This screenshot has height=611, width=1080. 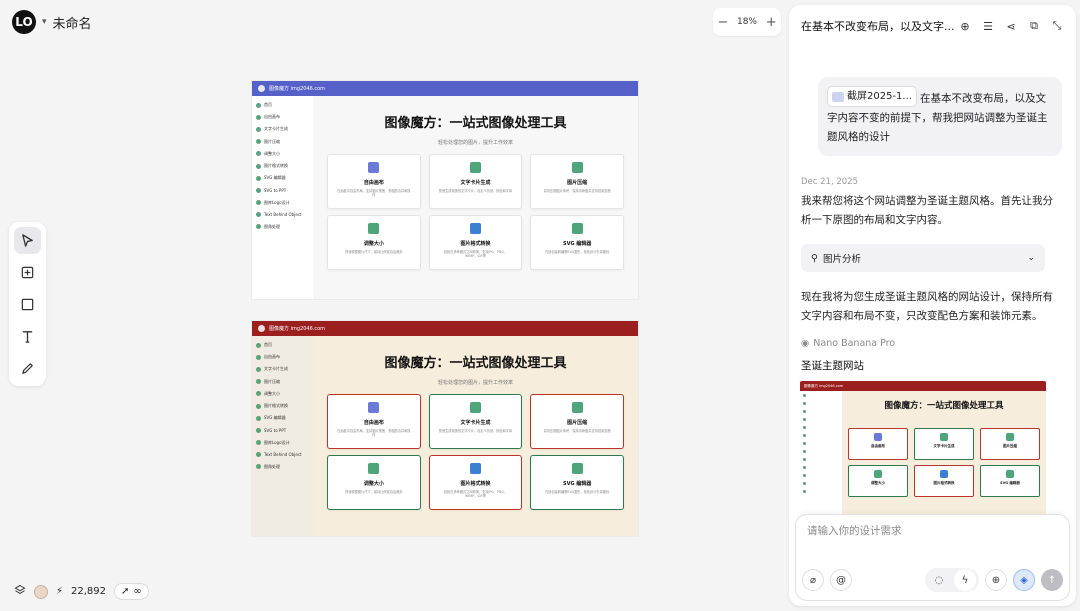 What do you see at coordinates (944, 406) in the screenshot?
I see `preview-title: 图像魔方：一站式图像处理工具` at bounding box center [944, 406].